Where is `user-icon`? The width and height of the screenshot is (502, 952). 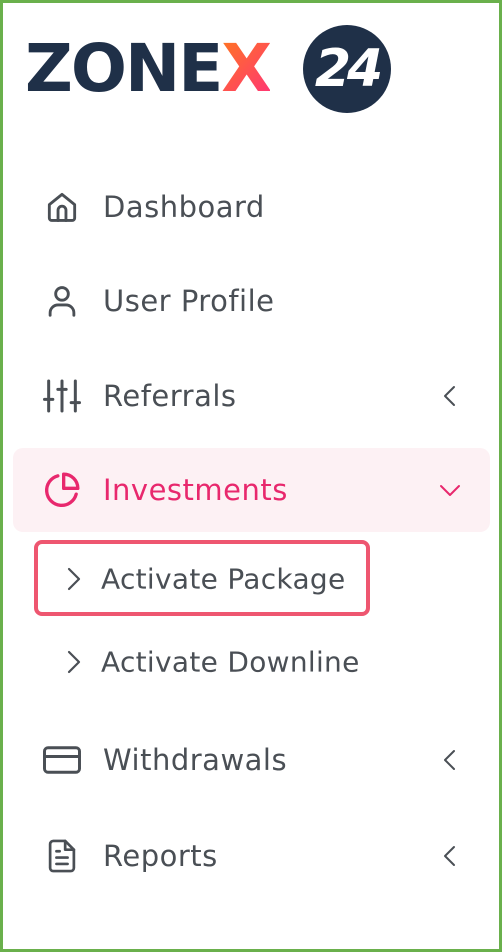
user-icon is located at coordinates (62, 301).